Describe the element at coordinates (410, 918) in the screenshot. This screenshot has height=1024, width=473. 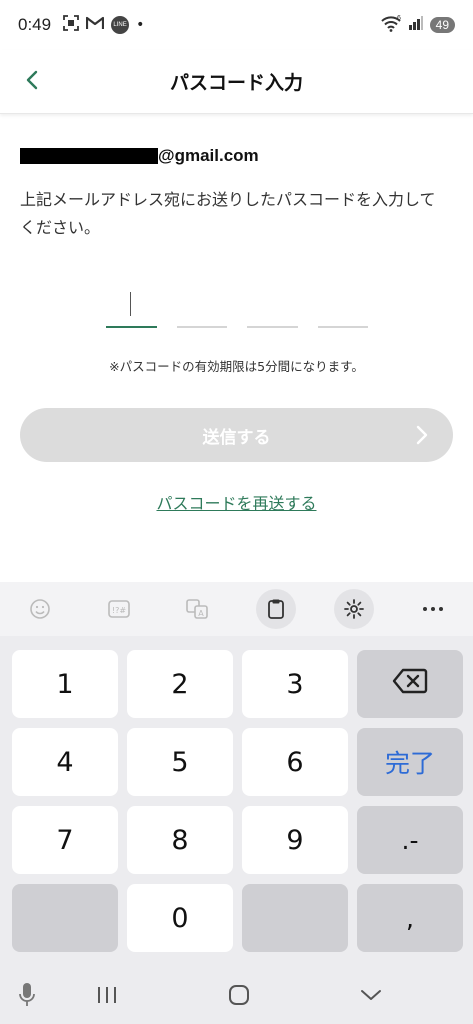
I see `comma-key: ,` at that location.